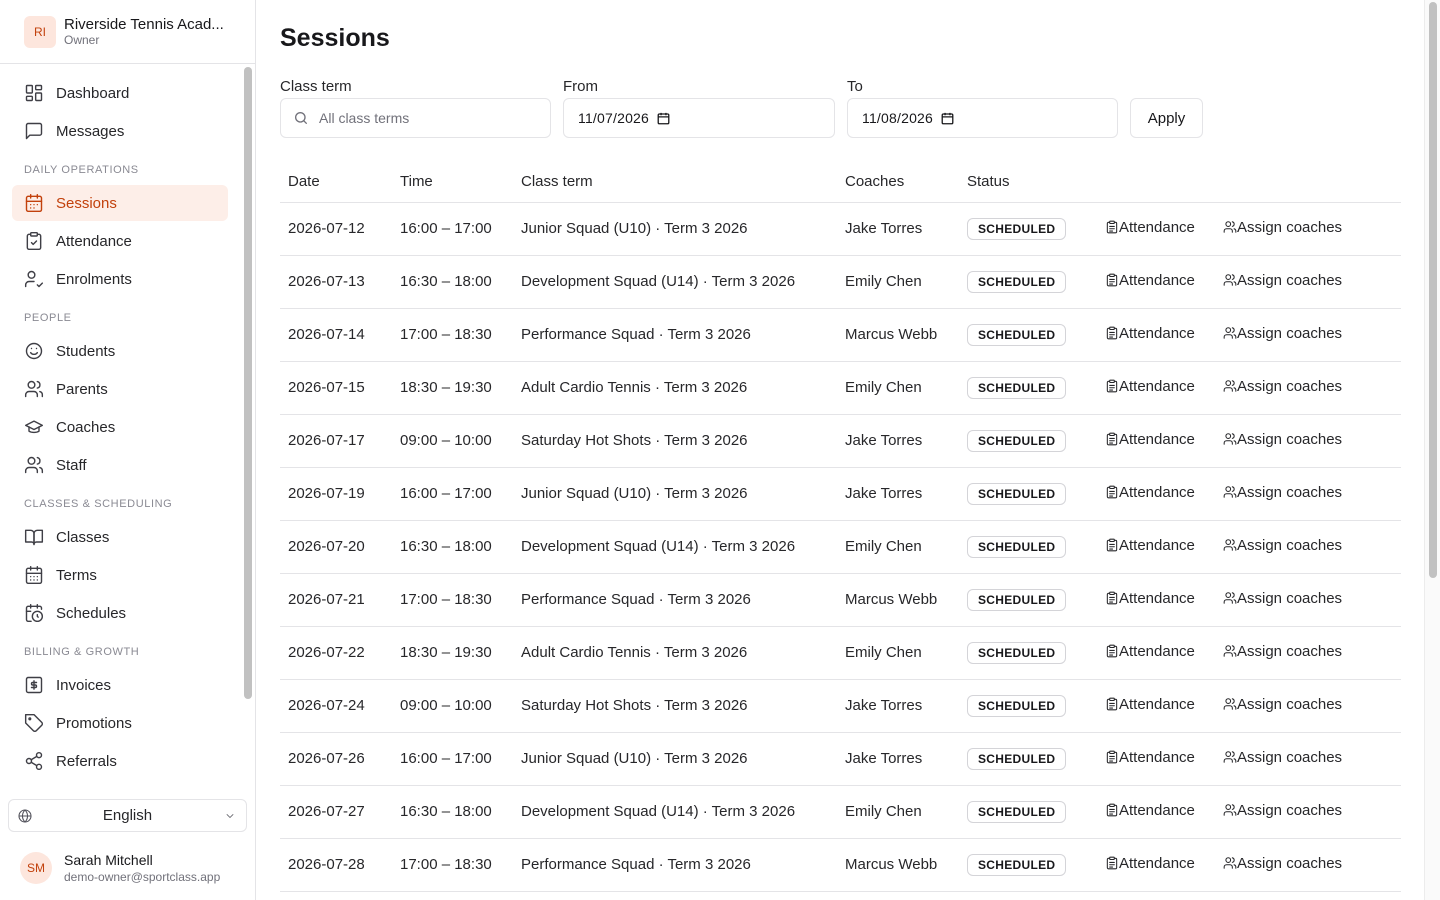 Image resolution: width=1440 pixels, height=900 pixels. What do you see at coordinates (336, 182) in the screenshot?
I see `column-header-date: Date` at bounding box center [336, 182].